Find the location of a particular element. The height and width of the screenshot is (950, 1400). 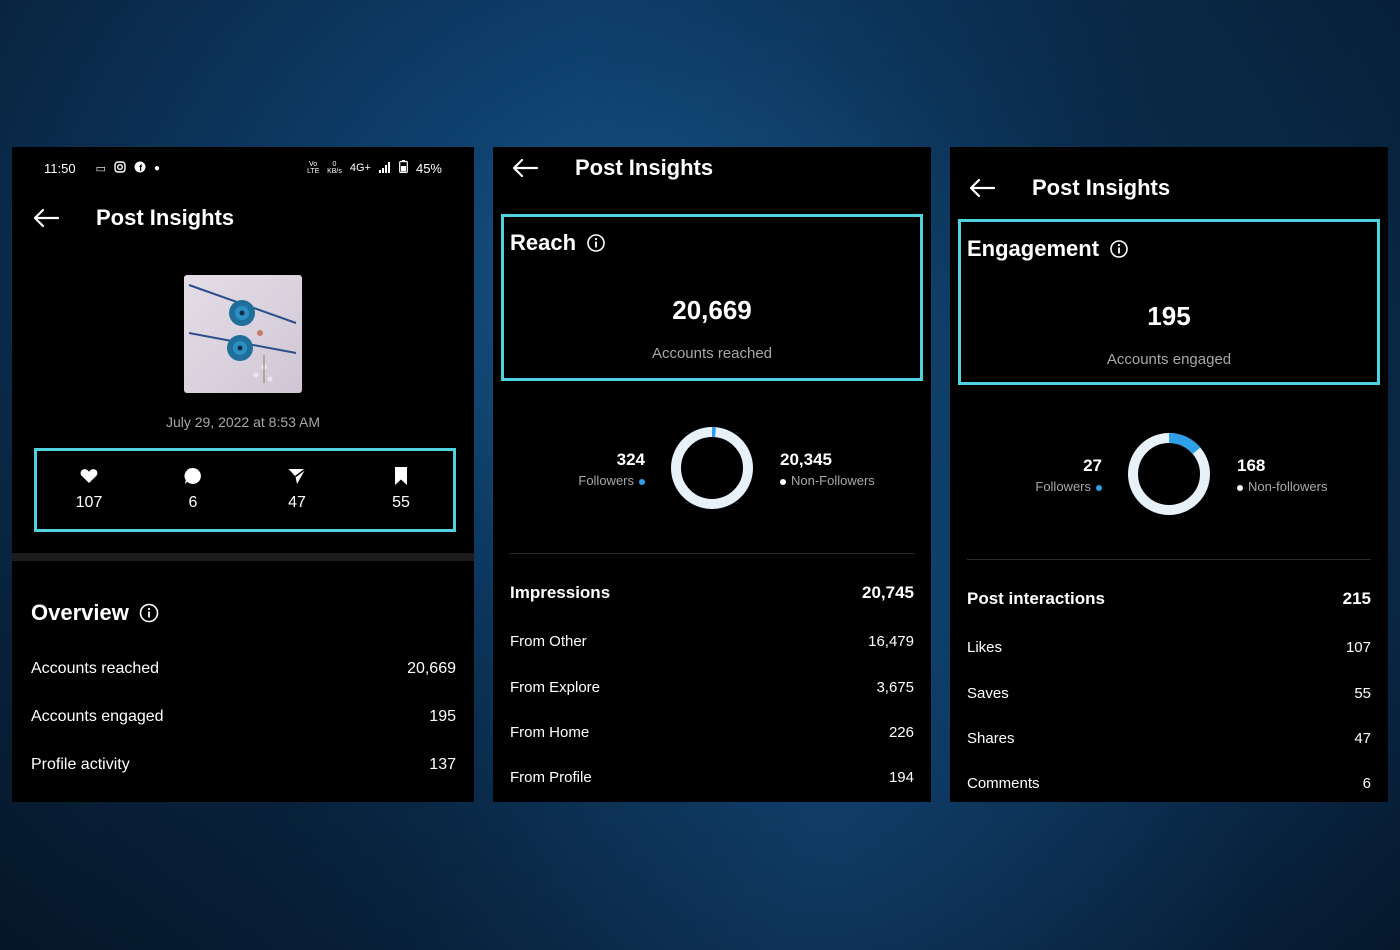

row-value: 107 is located at coordinates (1358, 647).